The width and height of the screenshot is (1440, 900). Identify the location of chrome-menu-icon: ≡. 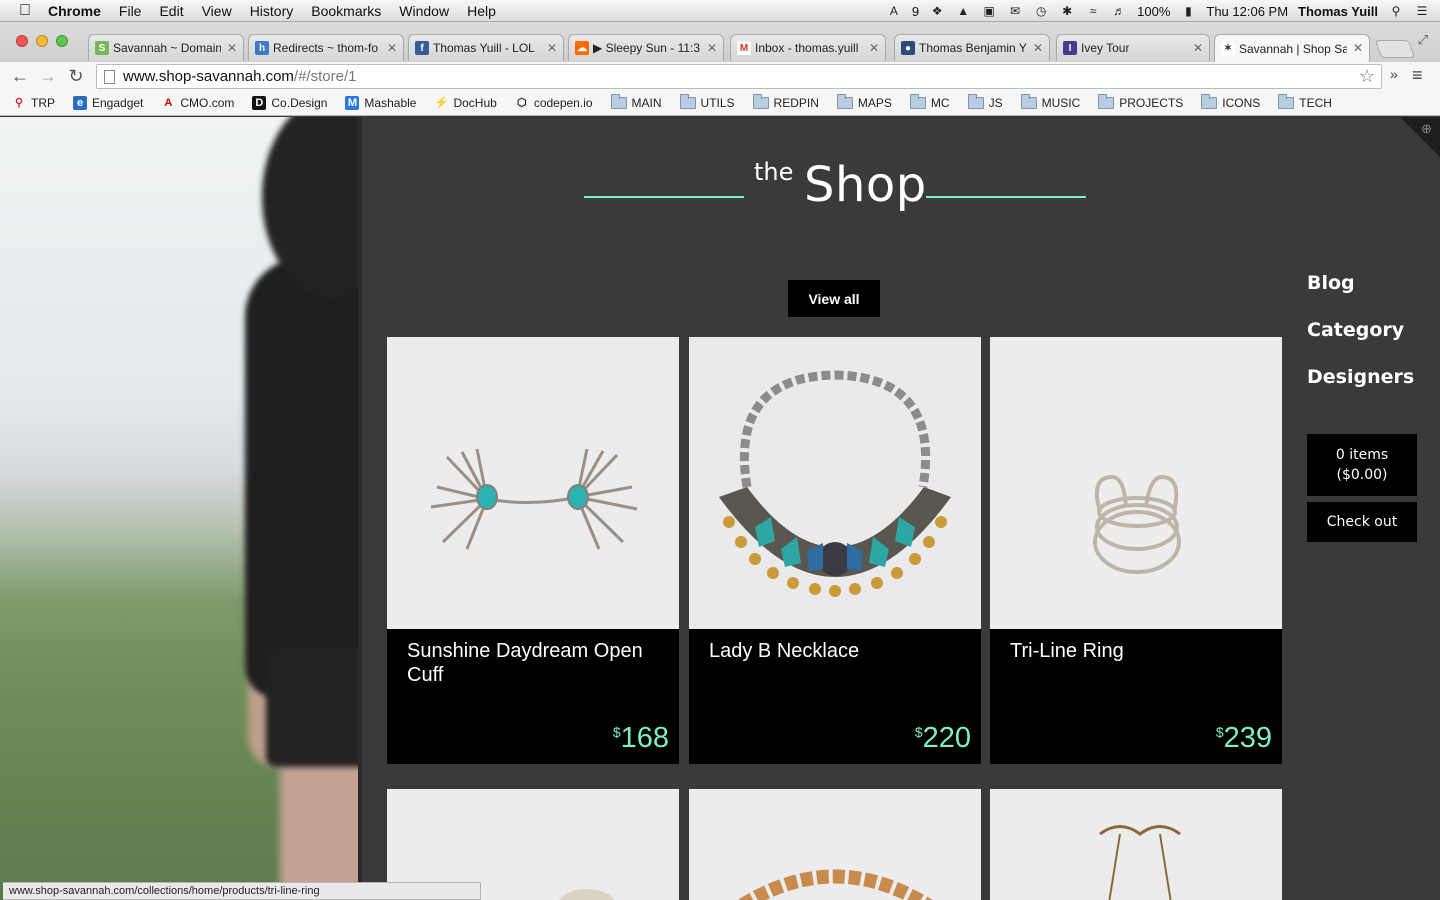
(1417, 75).